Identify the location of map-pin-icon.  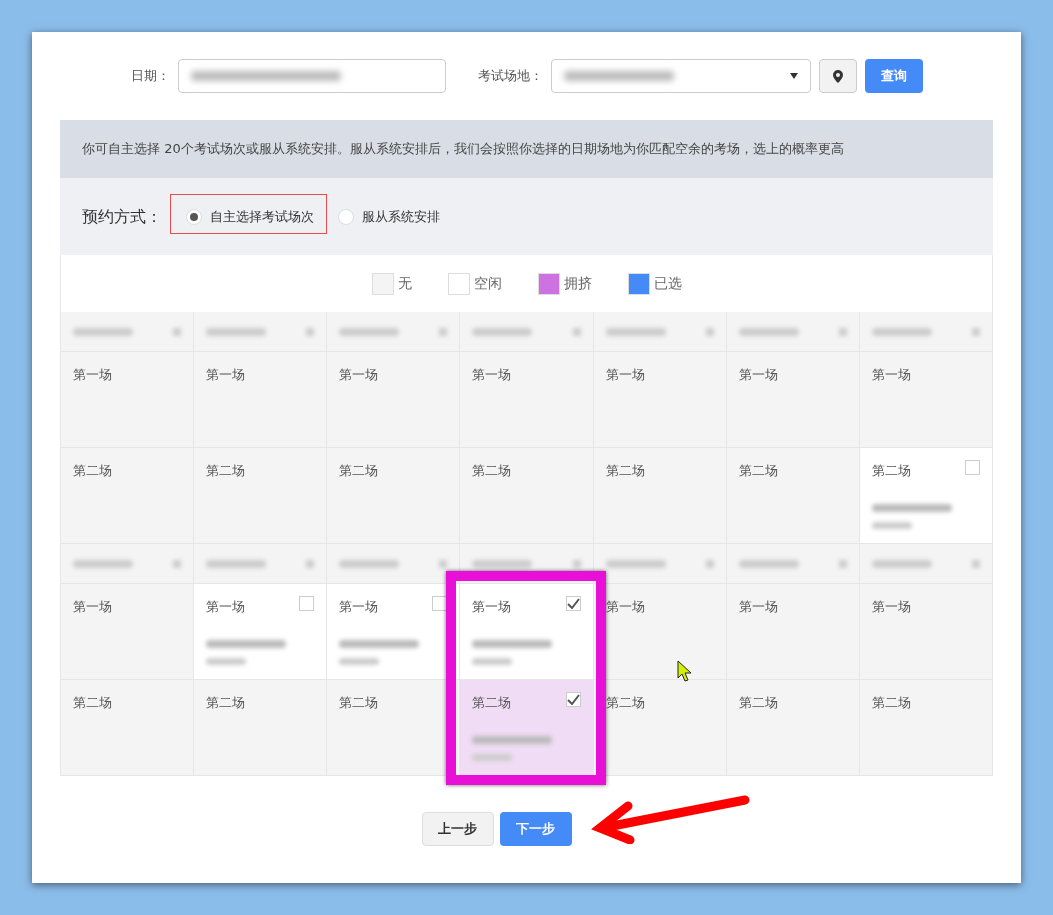
(837, 76).